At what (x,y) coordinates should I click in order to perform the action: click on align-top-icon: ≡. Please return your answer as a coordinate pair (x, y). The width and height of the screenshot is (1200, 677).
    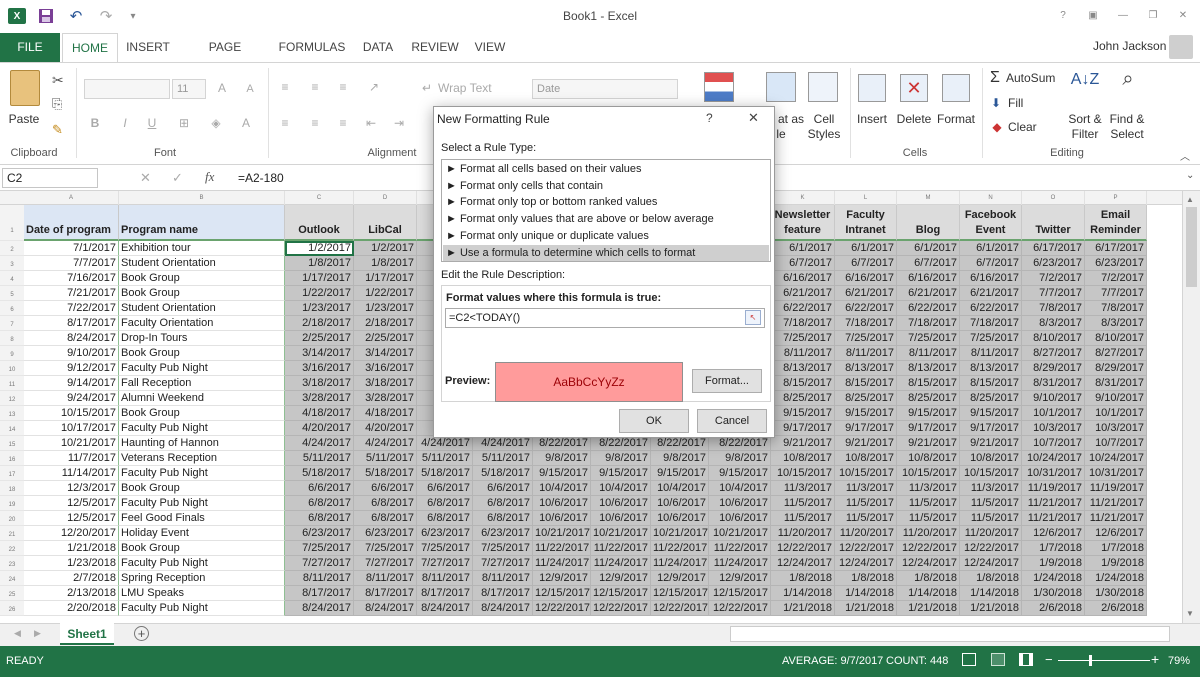
    Looking at the image, I should click on (285, 87).